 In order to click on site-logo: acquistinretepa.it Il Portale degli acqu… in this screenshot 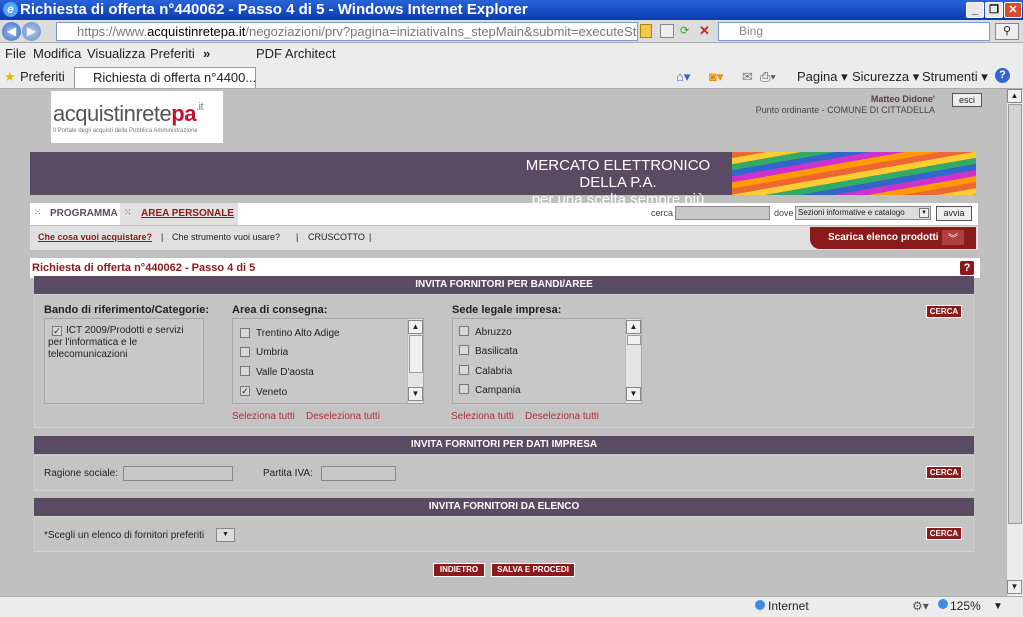, I will do `click(137, 117)`.